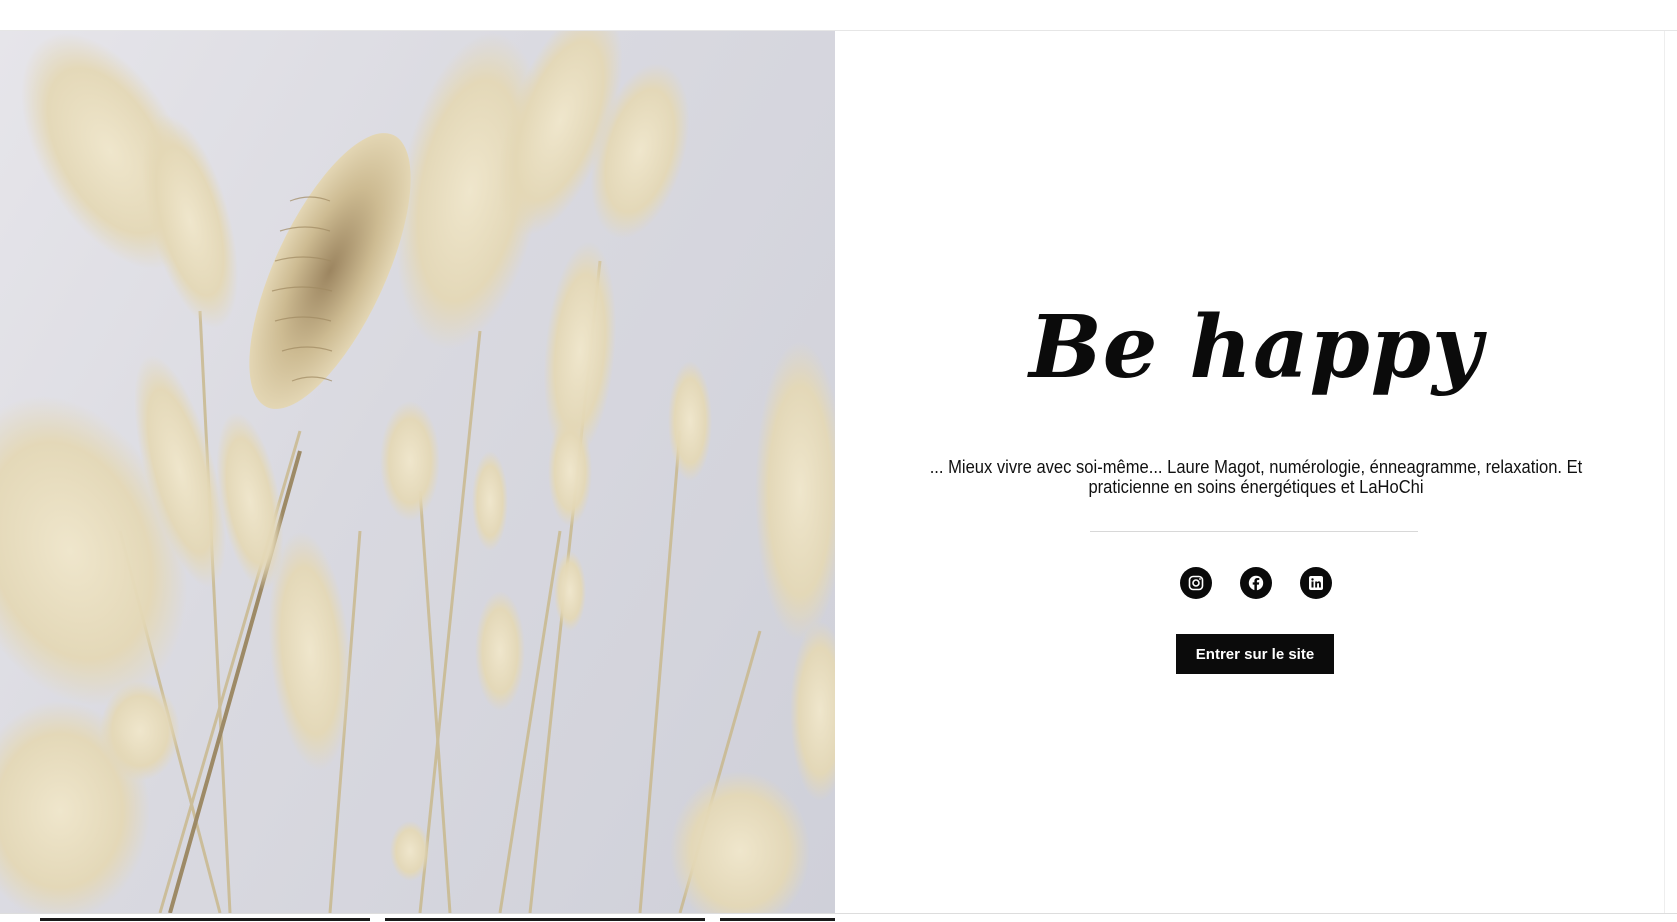 The width and height of the screenshot is (1677, 922). Describe the element at coordinates (1255, 654) in the screenshot. I see `enter-site-button: Entrer sur le site` at that location.